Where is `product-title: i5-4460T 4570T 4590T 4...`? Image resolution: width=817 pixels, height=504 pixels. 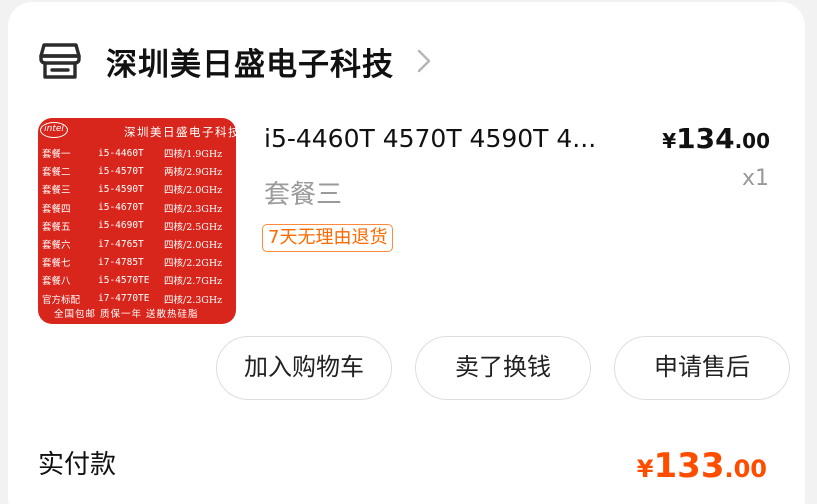
product-title: i5-4460T 4570T 4590T 4... is located at coordinates (462, 138).